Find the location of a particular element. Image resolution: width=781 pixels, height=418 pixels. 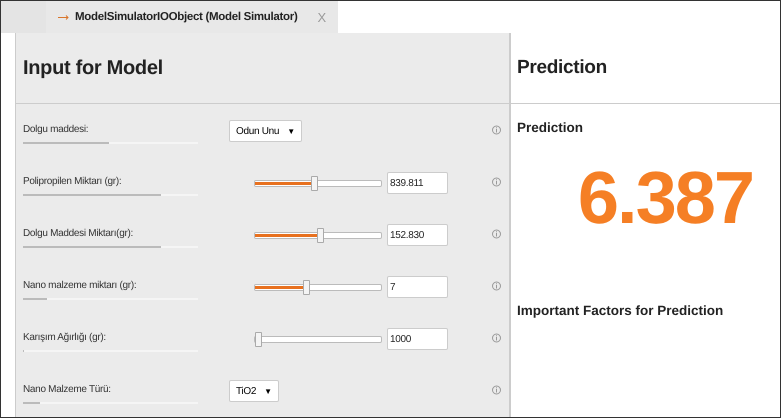

value-field: 1000 is located at coordinates (417, 339).